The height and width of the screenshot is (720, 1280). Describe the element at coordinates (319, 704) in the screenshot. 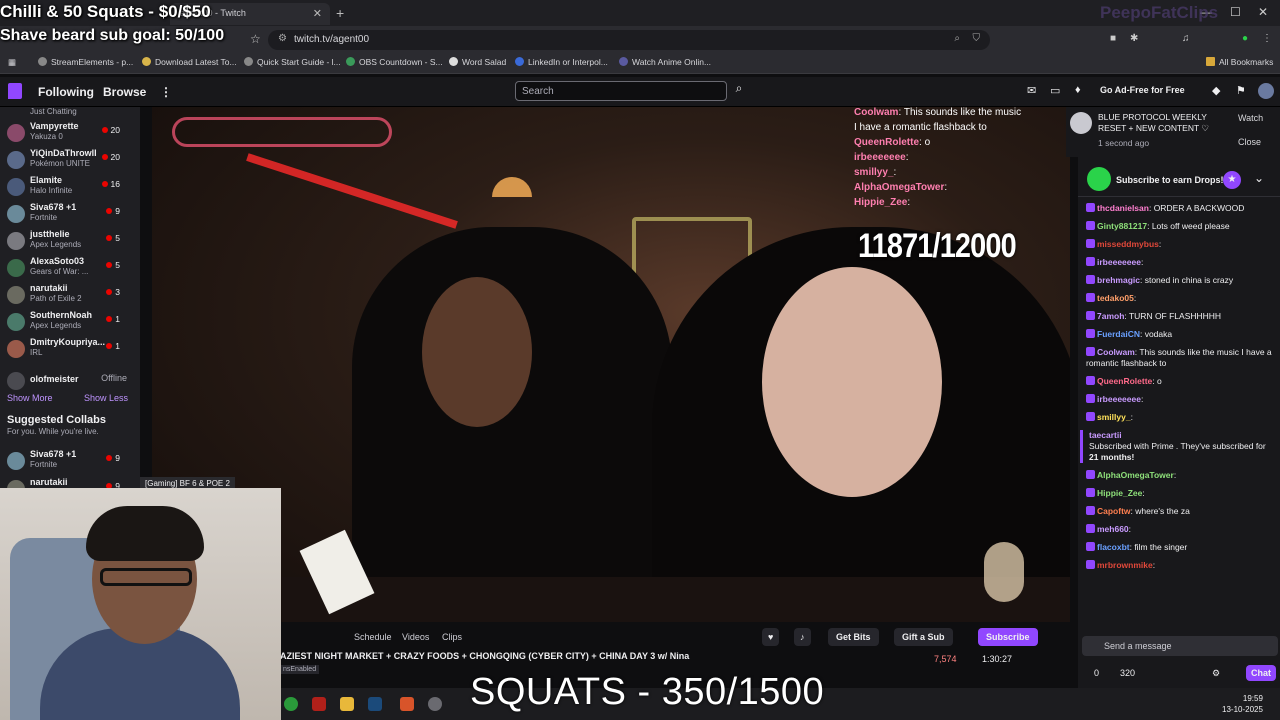

I see `app-icon` at that location.